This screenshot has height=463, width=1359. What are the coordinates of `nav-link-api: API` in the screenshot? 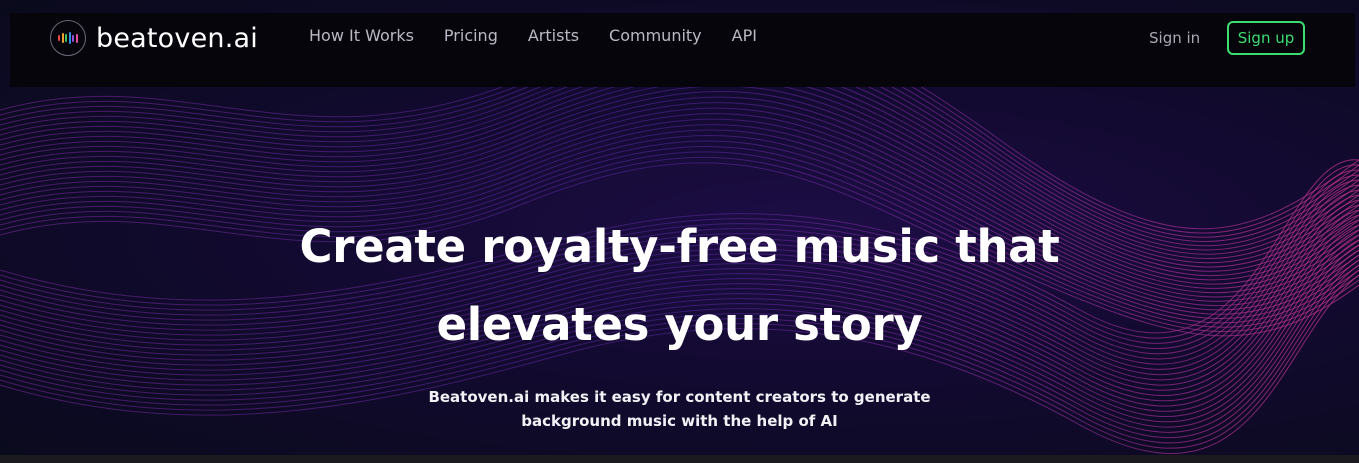 It's located at (744, 35).